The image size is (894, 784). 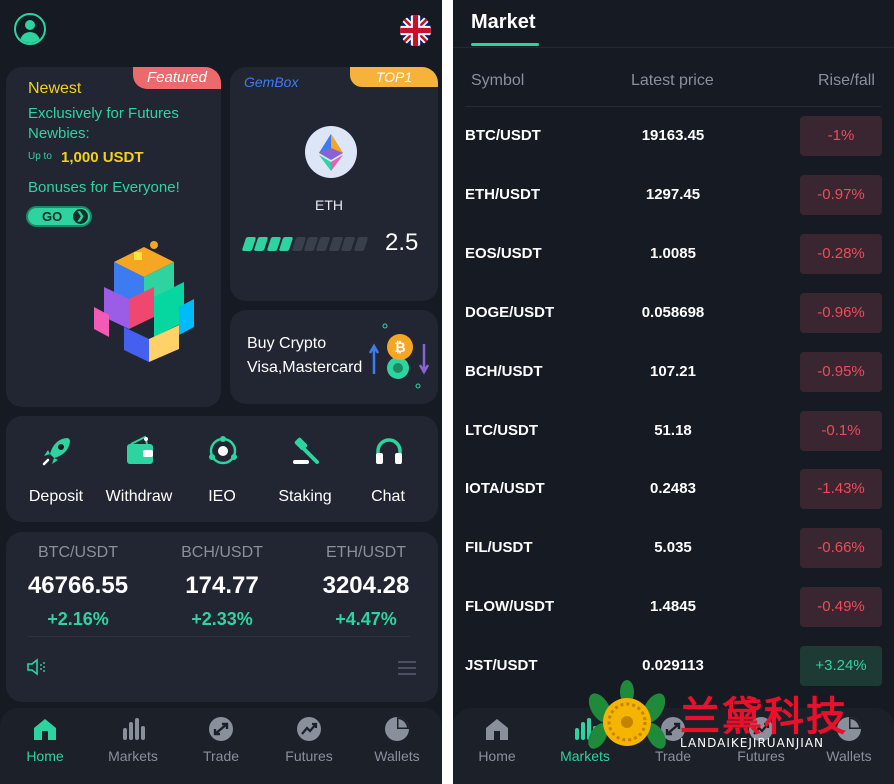 I want to click on ticker-price: 3204.28, so click(x=366, y=585).